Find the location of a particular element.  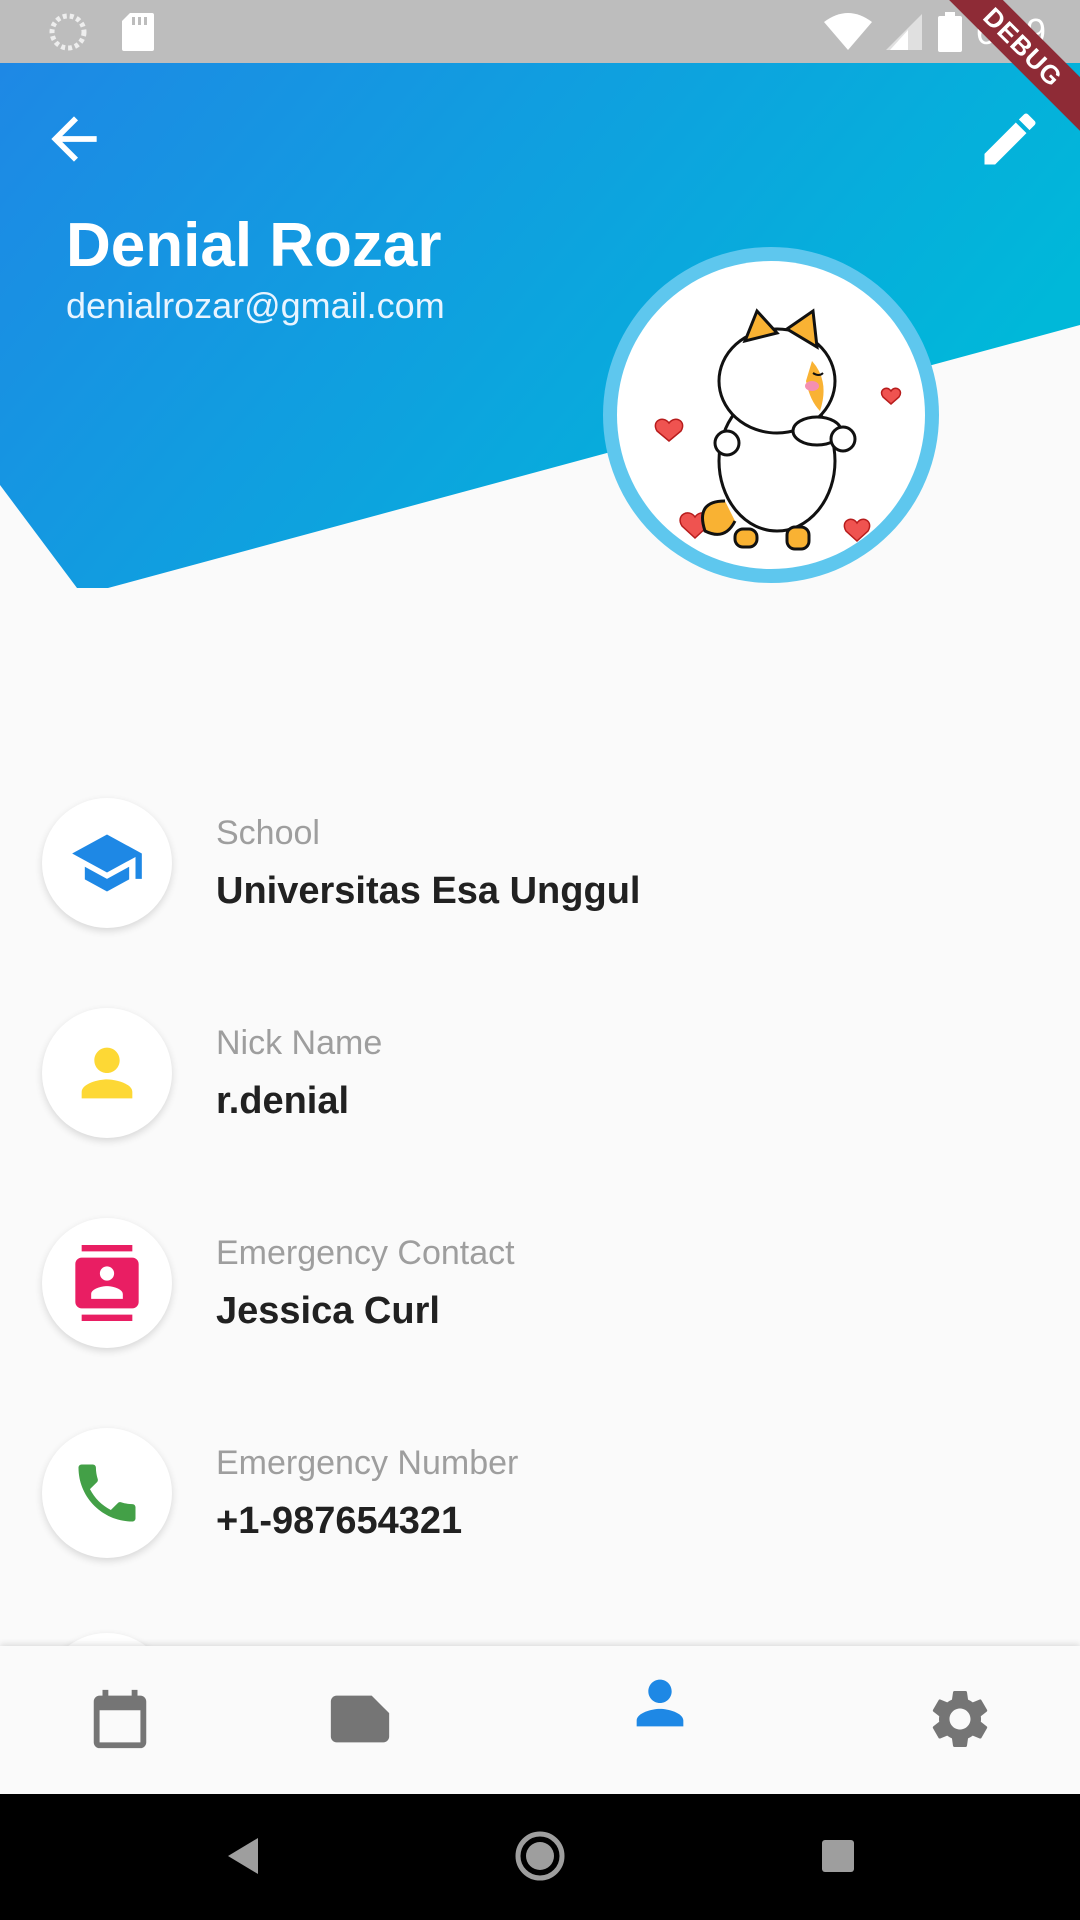

avatar is located at coordinates (771, 415).